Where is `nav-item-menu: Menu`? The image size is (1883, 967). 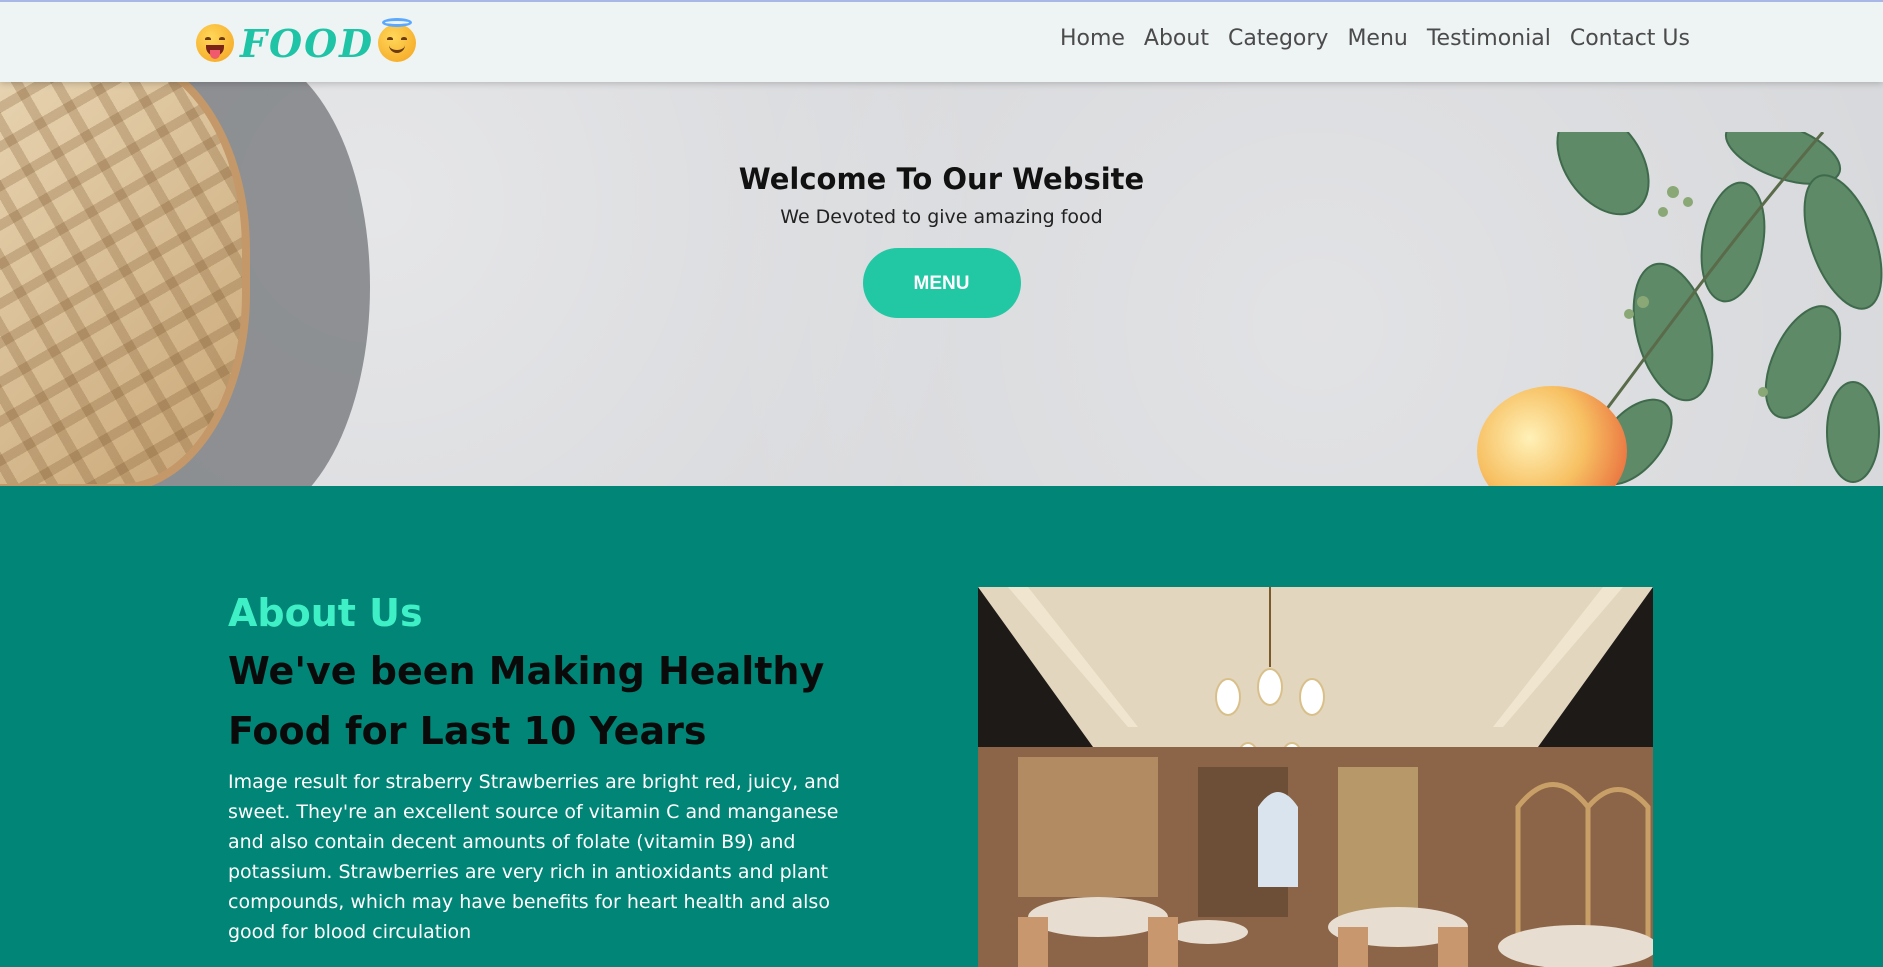
nav-item-menu: Menu is located at coordinates (1377, 38).